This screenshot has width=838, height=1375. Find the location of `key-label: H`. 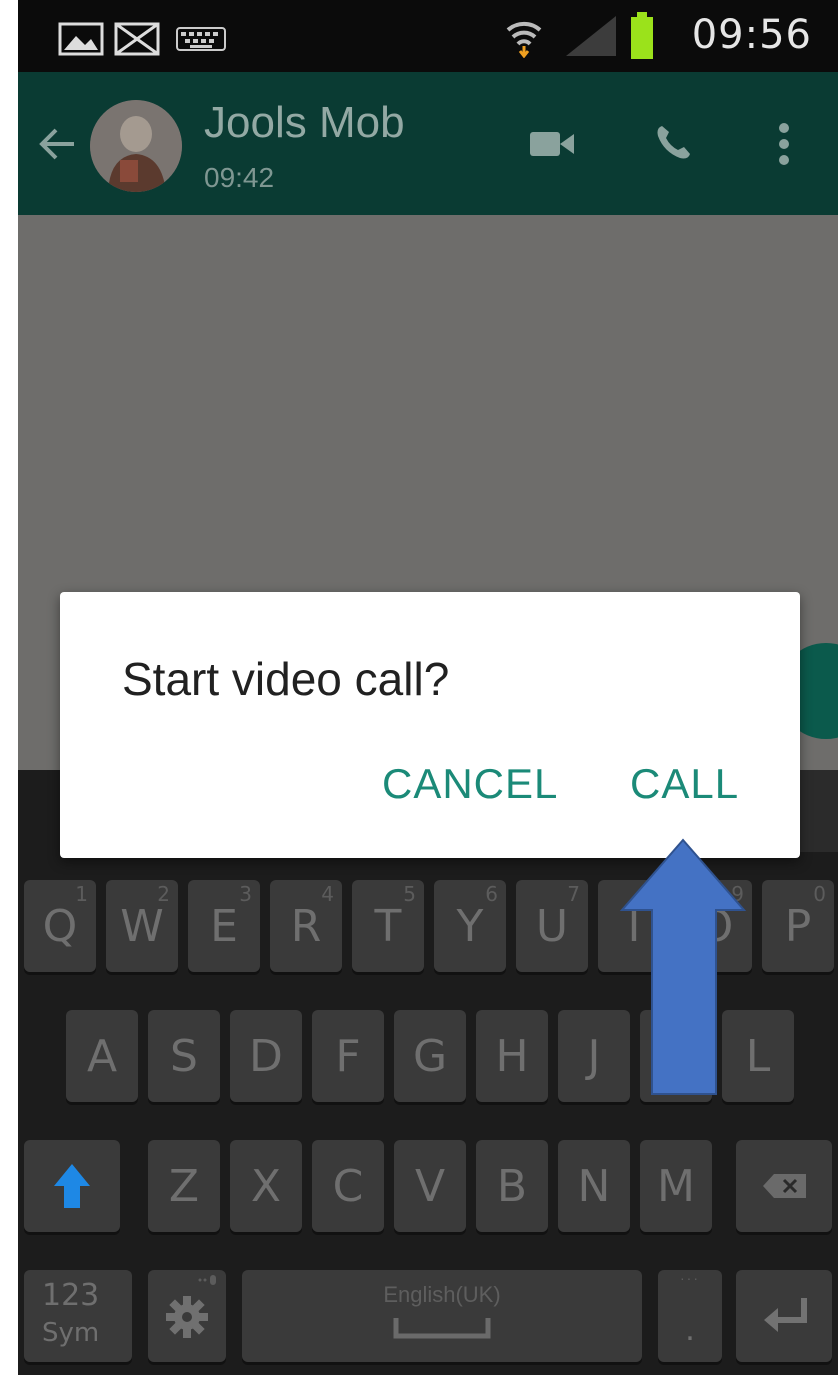

key-label: H is located at coordinates (512, 1056).